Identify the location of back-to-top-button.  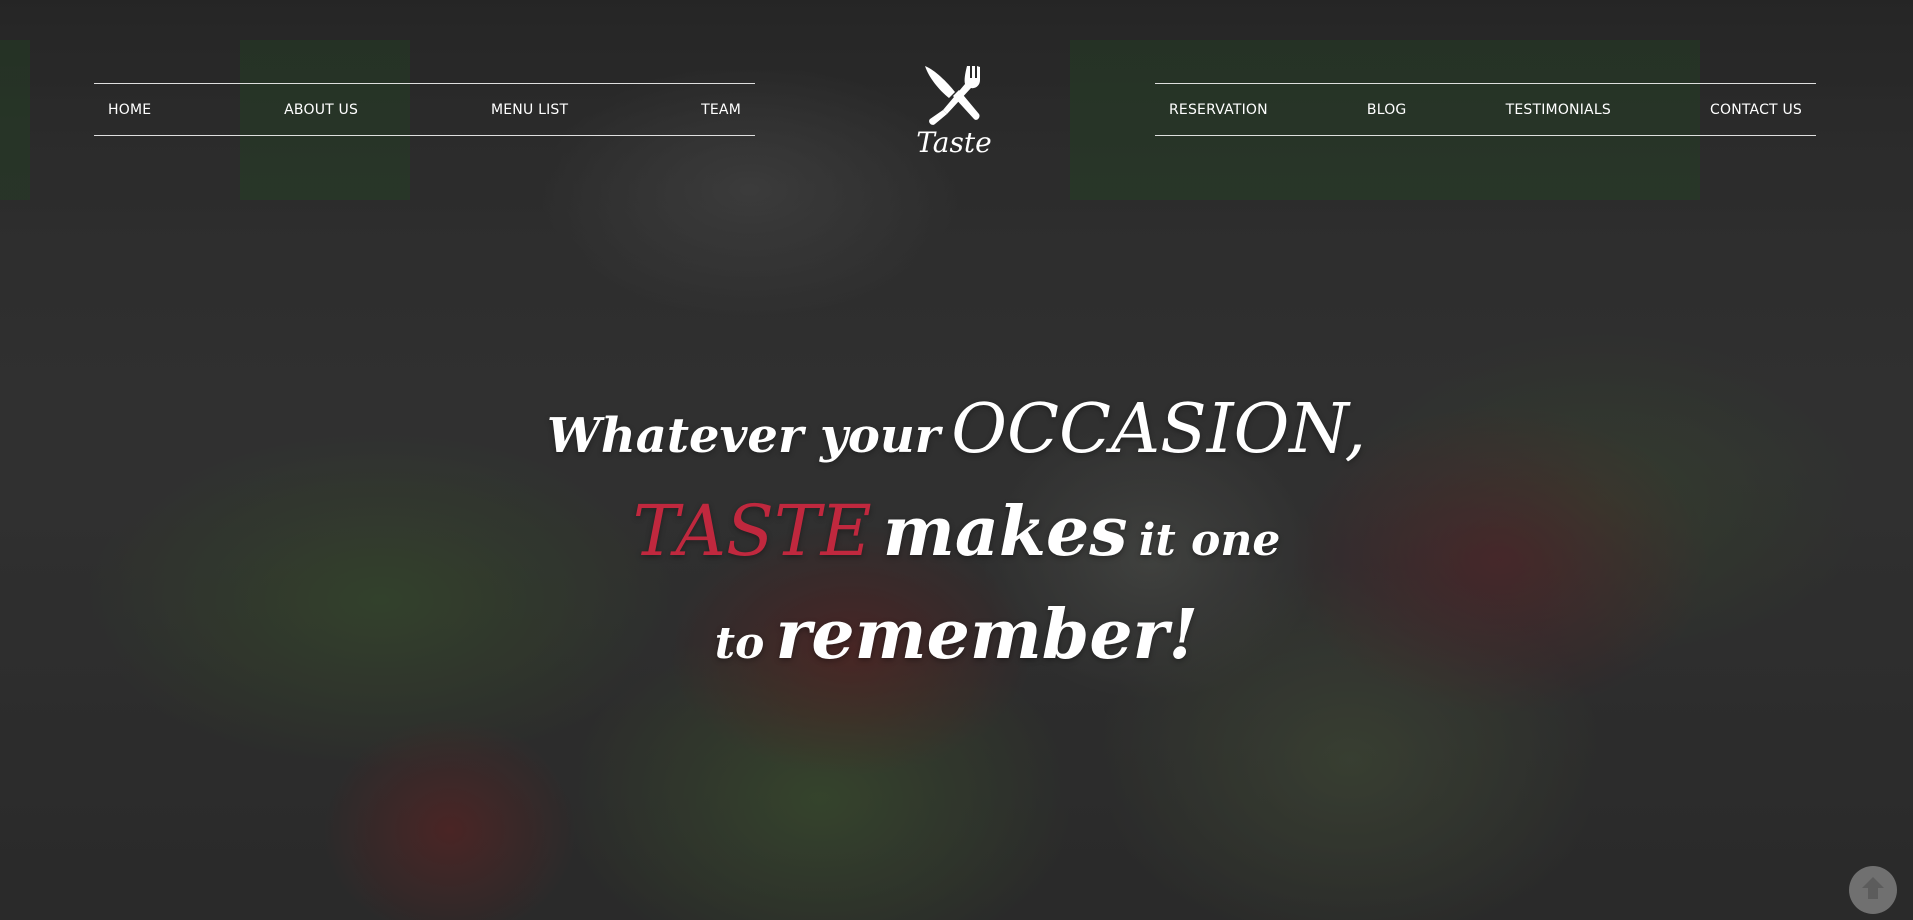
(1873, 890).